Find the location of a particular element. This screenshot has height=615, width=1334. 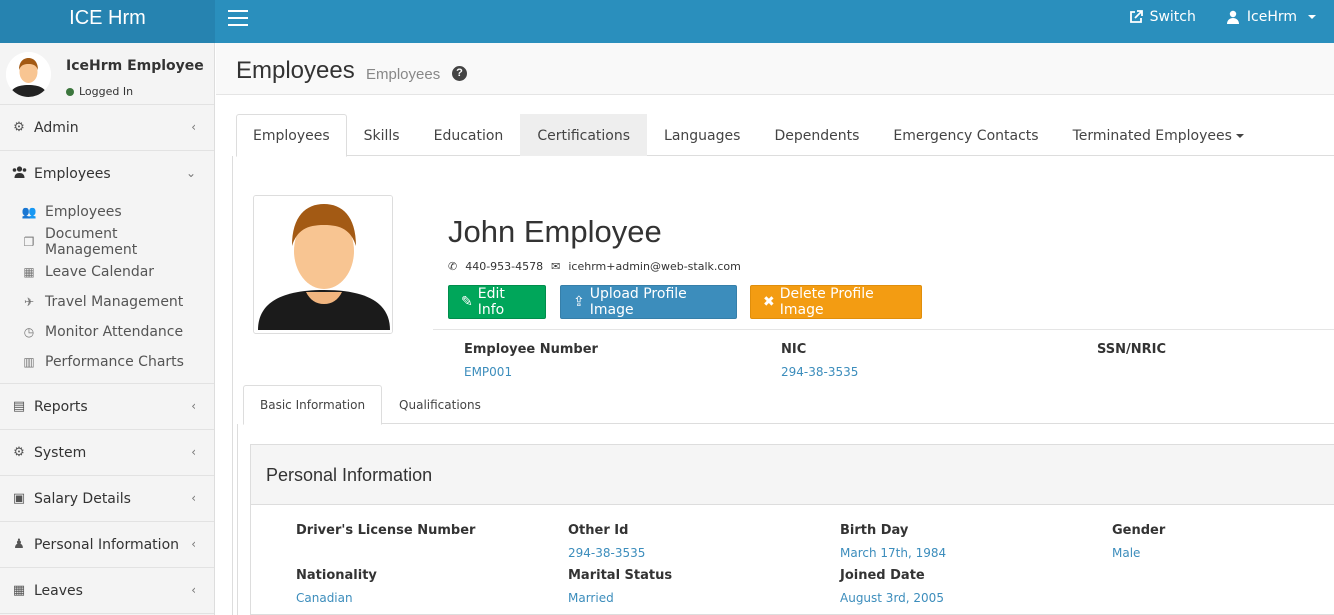

envelope-icon: ✉ is located at coordinates (556, 266).